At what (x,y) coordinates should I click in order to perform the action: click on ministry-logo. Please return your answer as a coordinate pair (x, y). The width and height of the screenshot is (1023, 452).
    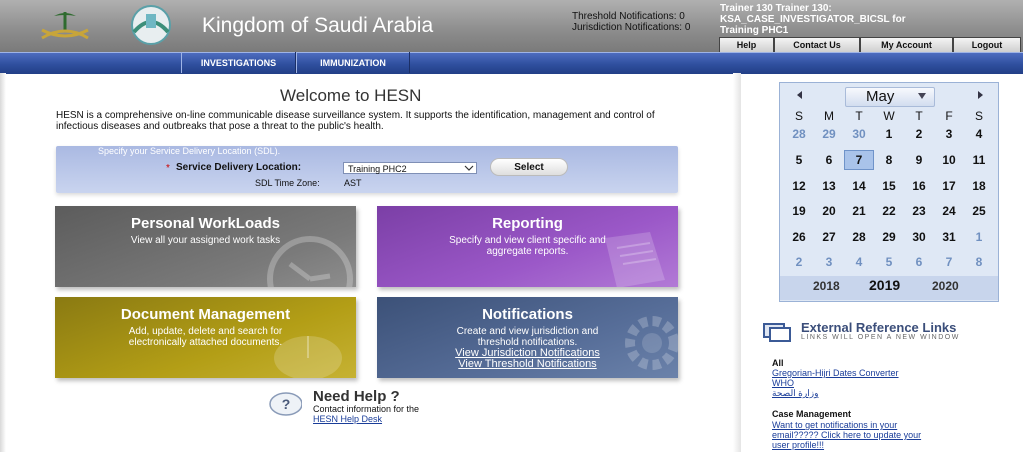
    Looking at the image, I should click on (151, 25).